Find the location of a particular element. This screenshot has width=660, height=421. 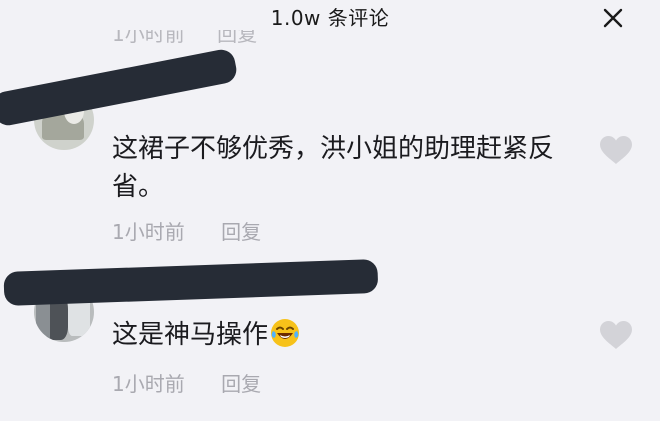

like-button is located at coordinates (616, 335).